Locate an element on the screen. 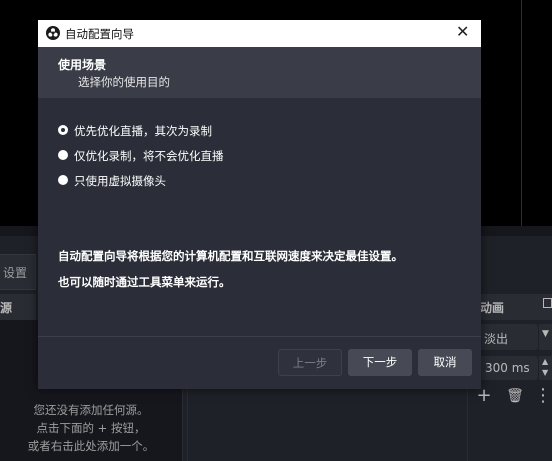 The height and width of the screenshot is (461, 552). back-button: 上一步 is located at coordinates (310, 362).